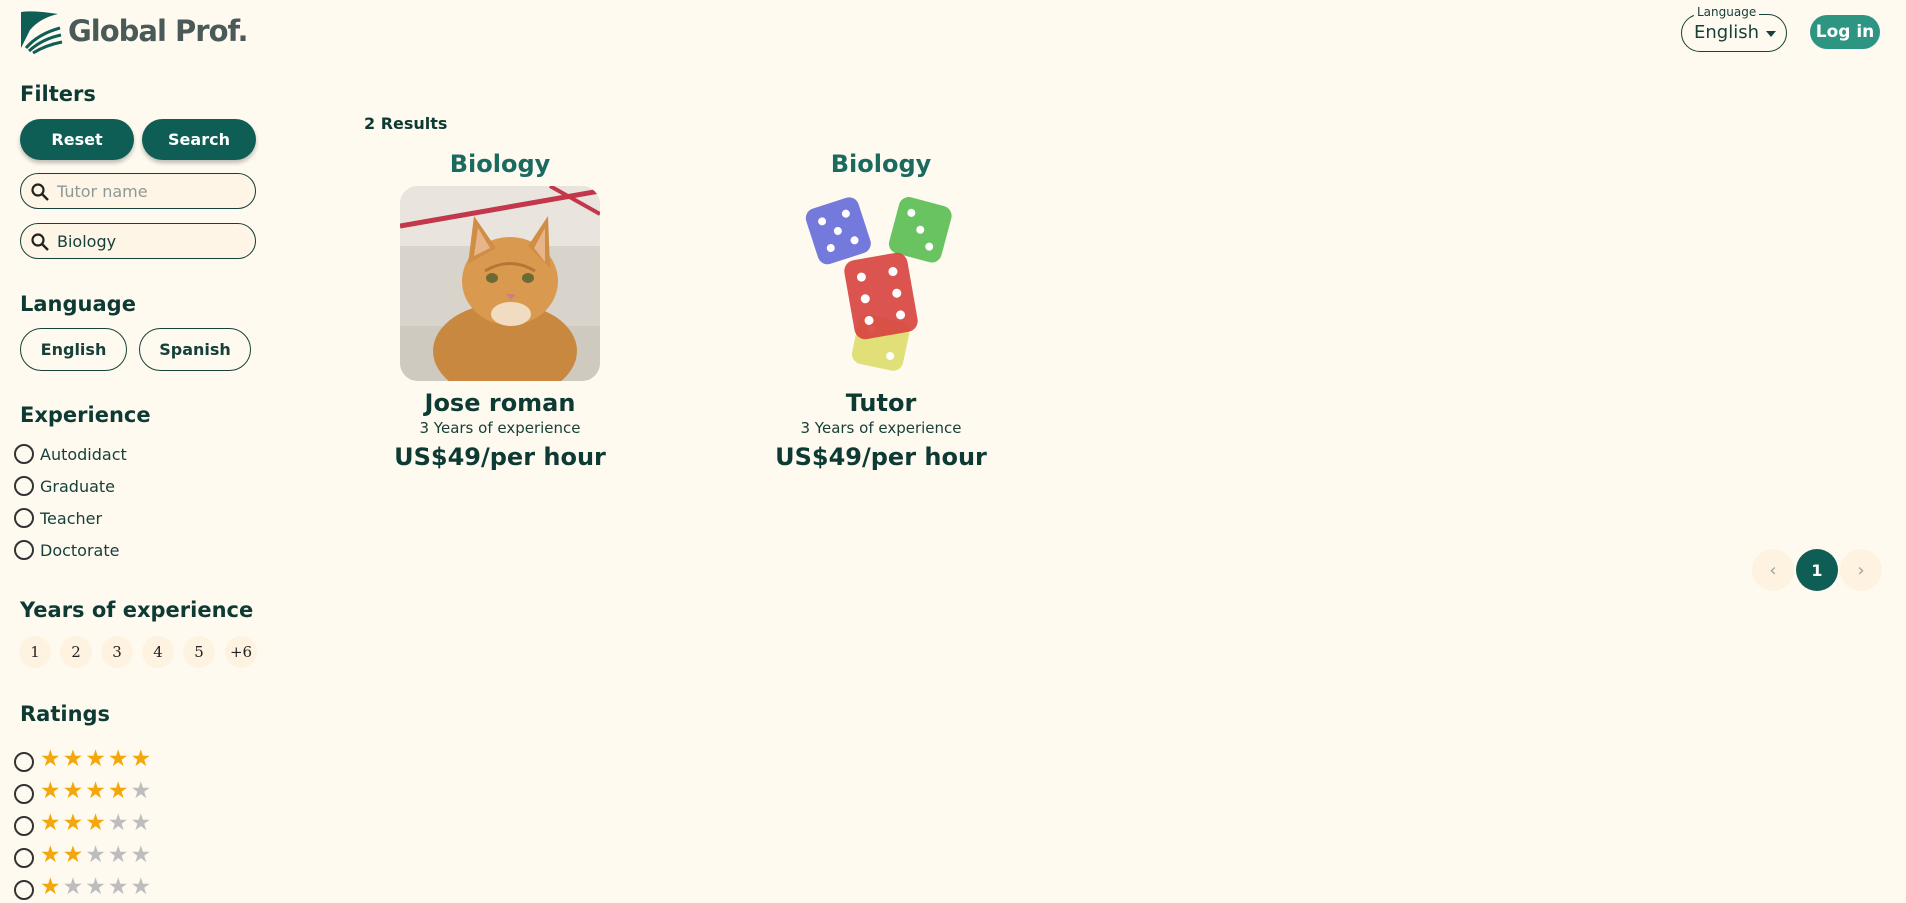 The width and height of the screenshot is (1906, 903). Describe the element at coordinates (83, 454) in the screenshot. I see `experience-label: Autodidact` at that location.